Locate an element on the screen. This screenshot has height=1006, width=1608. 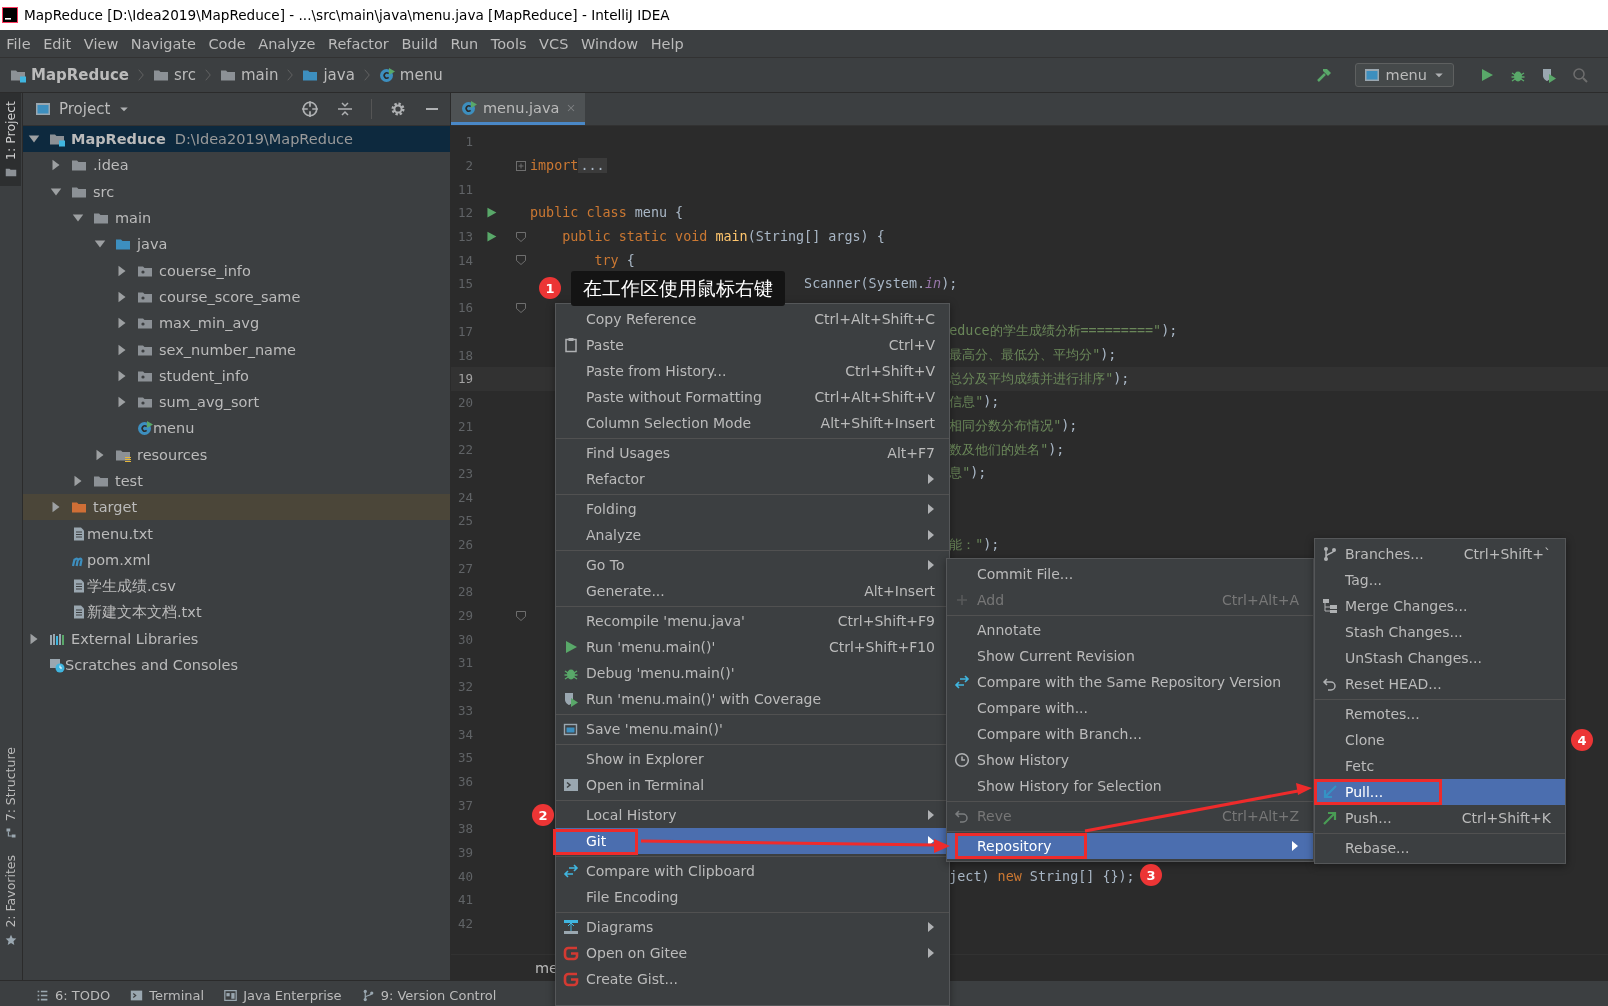
tool-window-button: 6: TODO is located at coordinates (77, 995).